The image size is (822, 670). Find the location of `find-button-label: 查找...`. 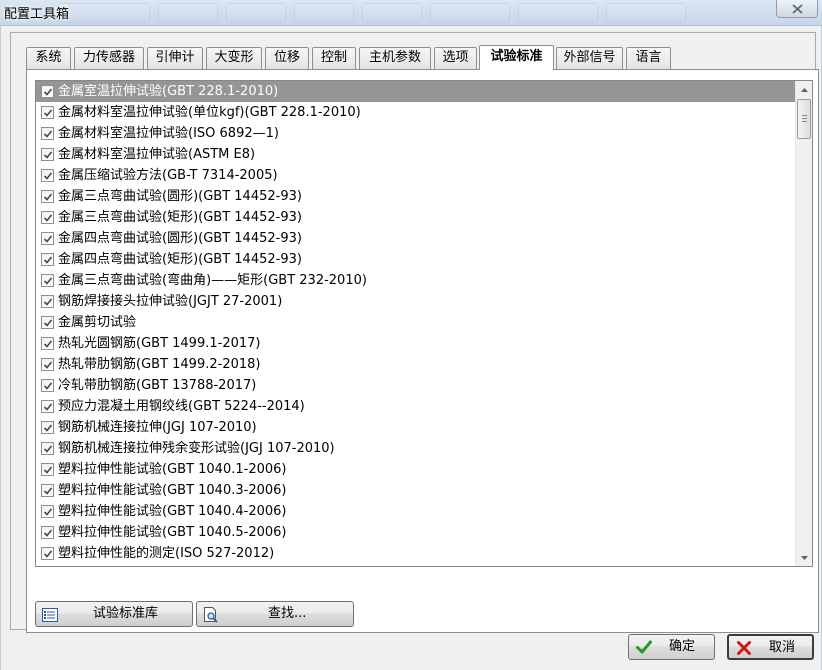

find-button-label: 查找... is located at coordinates (287, 613).